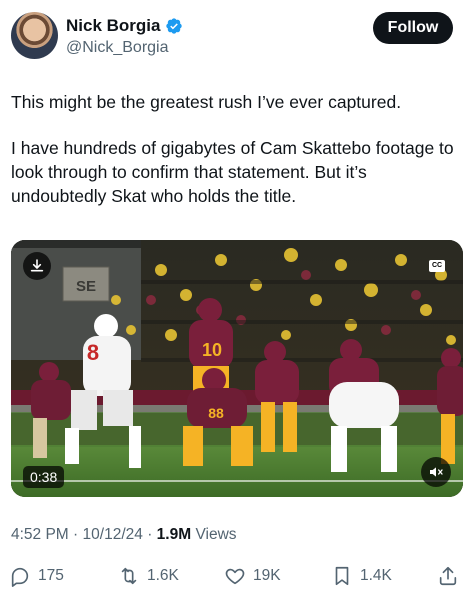  I want to click on video-duration: 0:38, so click(44, 477).